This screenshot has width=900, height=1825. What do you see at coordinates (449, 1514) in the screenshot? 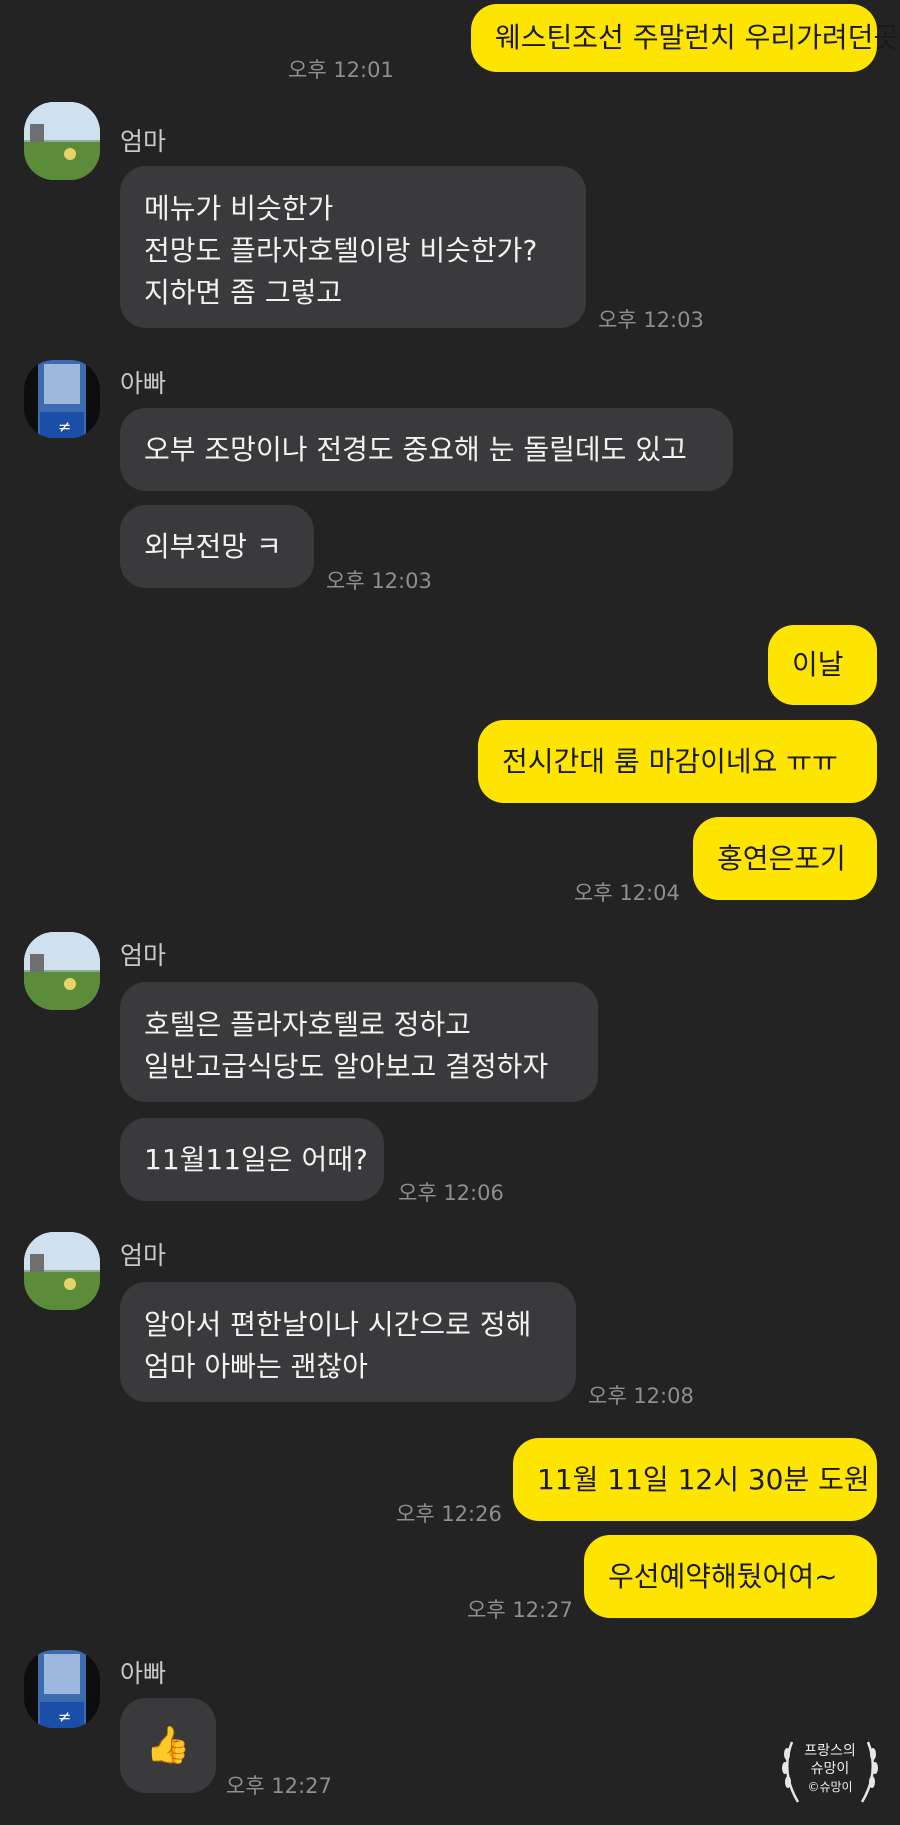
I see `message-timestamp: 오후 12:26` at bounding box center [449, 1514].